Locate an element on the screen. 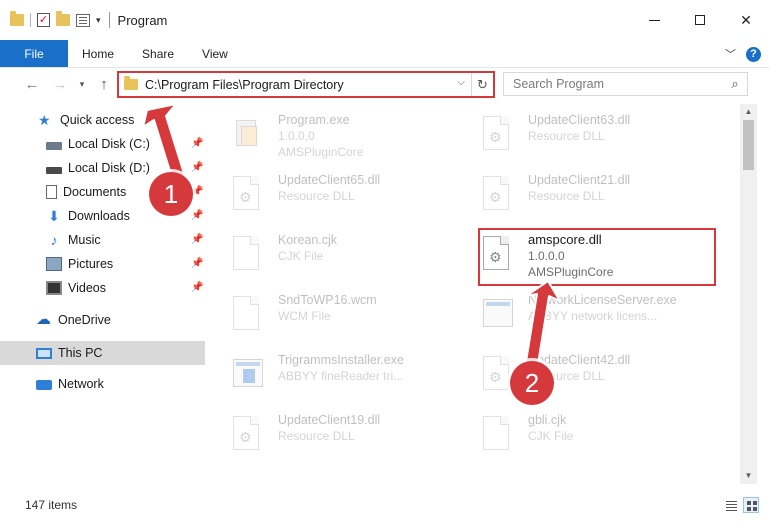 This screenshot has width=769, height=528. tab-share: Share is located at coordinates (158, 53).